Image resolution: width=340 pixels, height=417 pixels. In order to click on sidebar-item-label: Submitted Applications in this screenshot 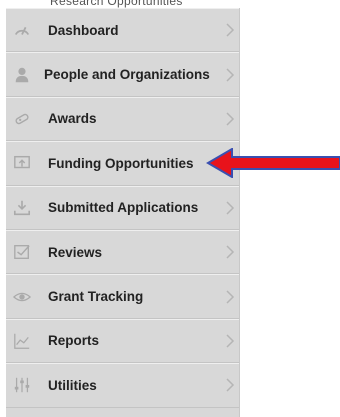, I will do `click(123, 208)`.